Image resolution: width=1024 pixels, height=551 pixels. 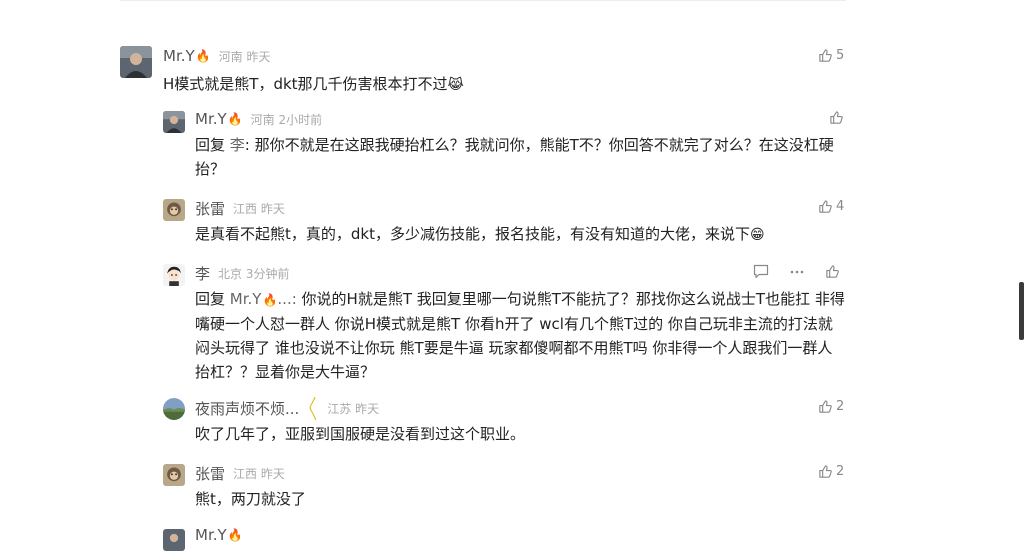 What do you see at coordinates (286, 119) in the screenshot?
I see `comment-meta: 河南 2小时前` at bounding box center [286, 119].